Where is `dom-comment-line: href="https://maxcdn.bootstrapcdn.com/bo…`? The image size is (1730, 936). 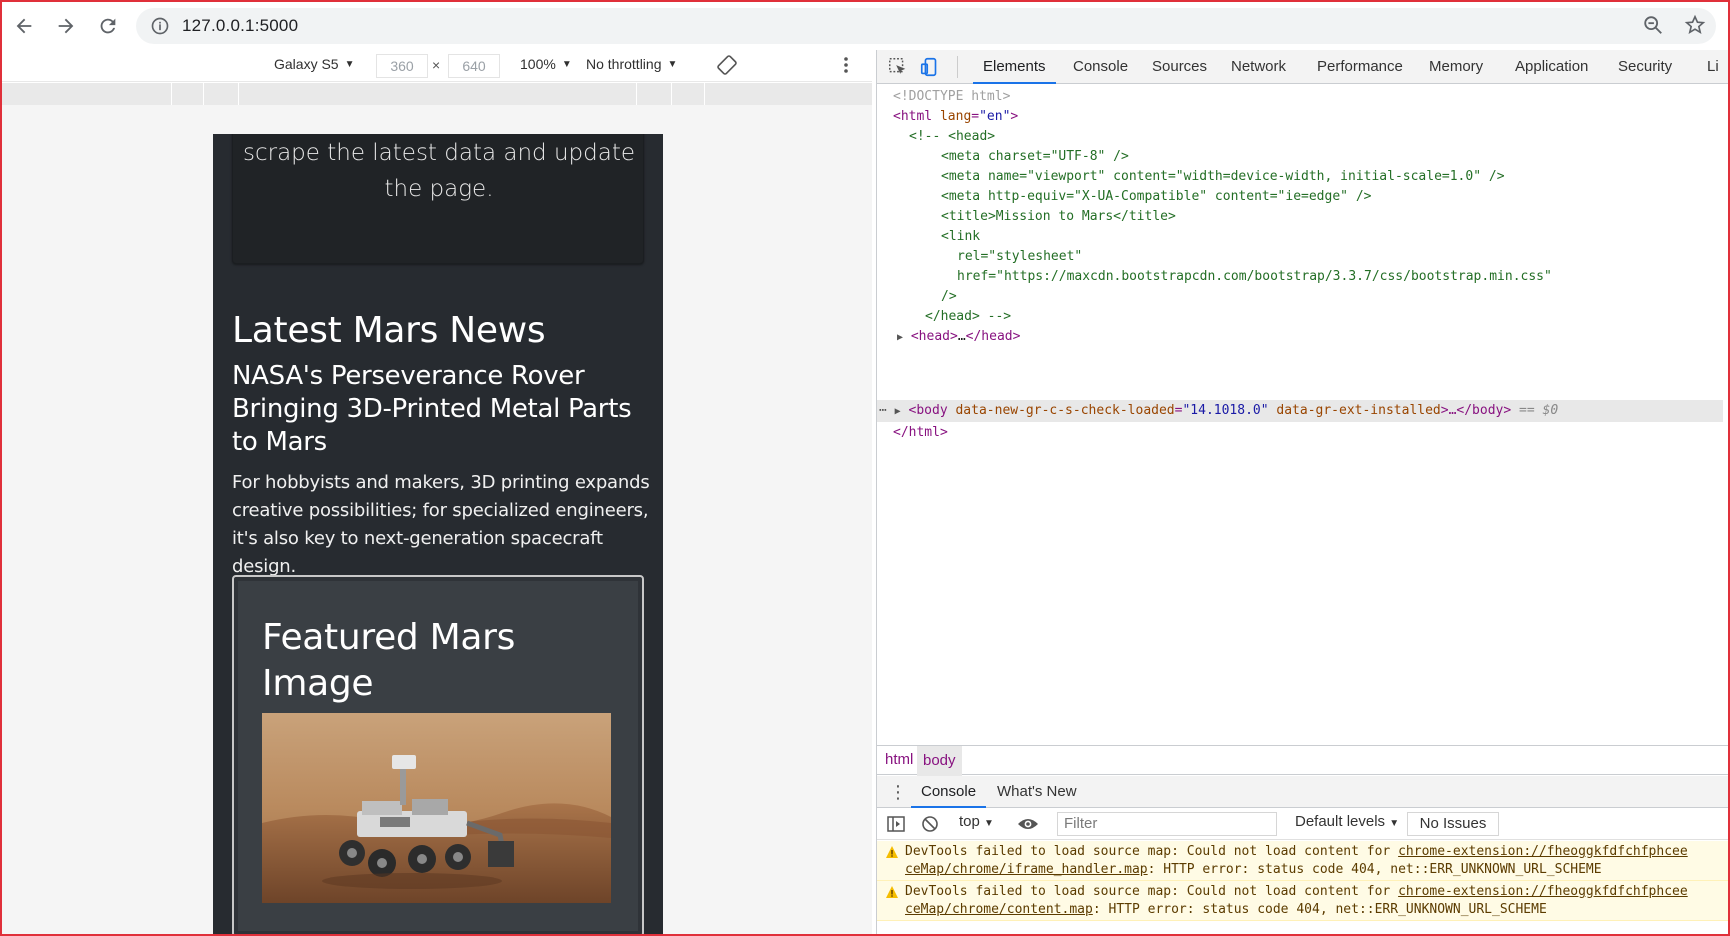 dom-comment-line: href="https://maxcdn.bootstrapcdn.com/bo… is located at coordinates (1254, 277).